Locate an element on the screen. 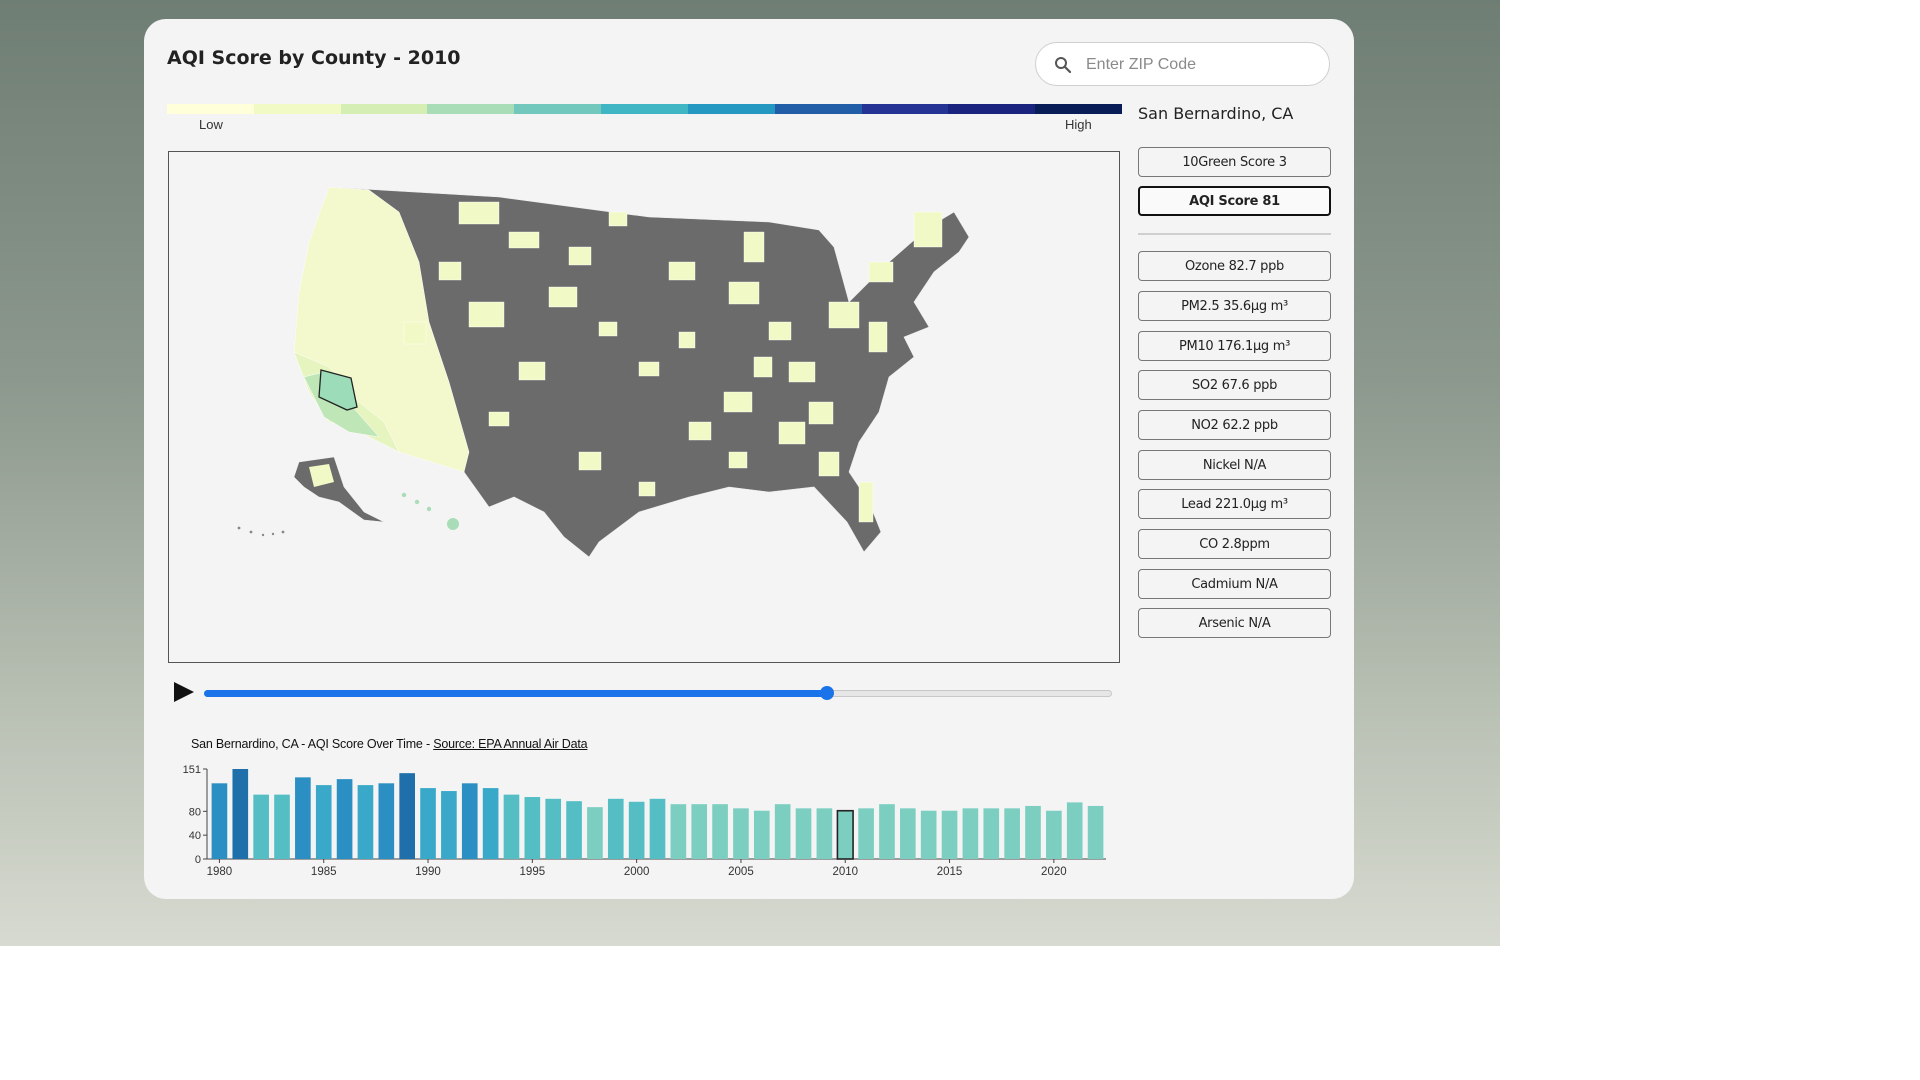 The image size is (1920, 1080). ozone-button: Ozone 82.7 ppb is located at coordinates (1234, 266).